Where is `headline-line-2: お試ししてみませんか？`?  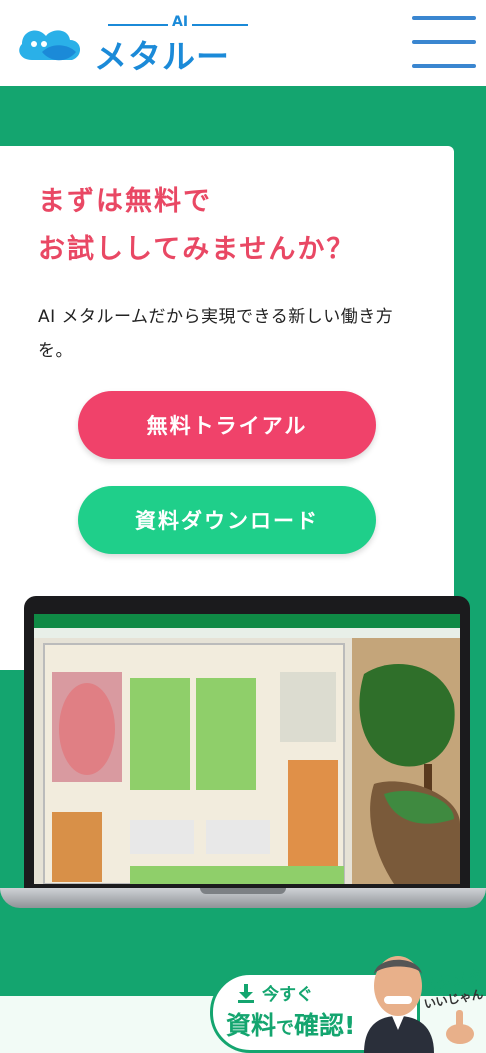 headline-line-2: お試ししてみませんか？ is located at coordinates (197, 249).